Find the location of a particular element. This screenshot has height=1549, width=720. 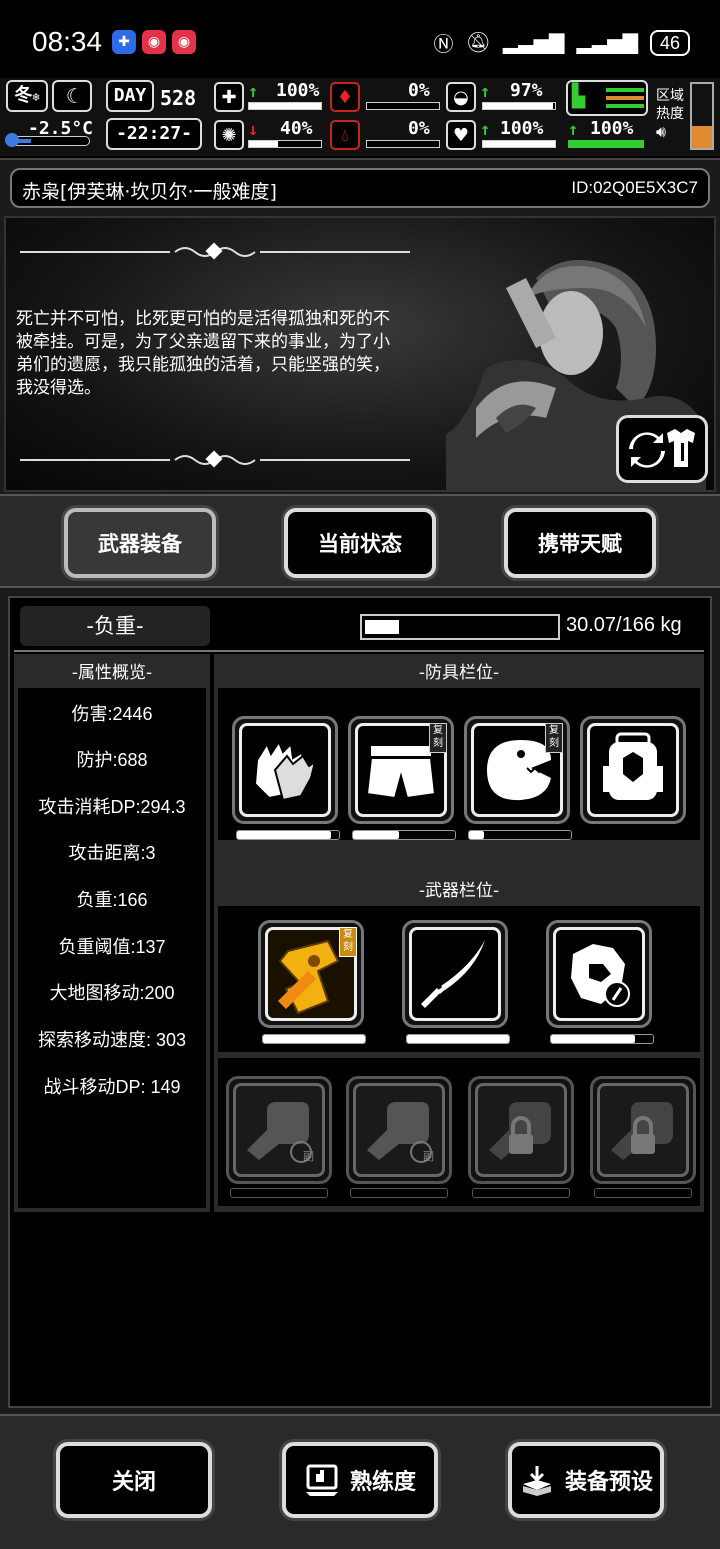

stat-combat-move-dp: 战斗移动DP: 149 is located at coordinates (112, 1087).